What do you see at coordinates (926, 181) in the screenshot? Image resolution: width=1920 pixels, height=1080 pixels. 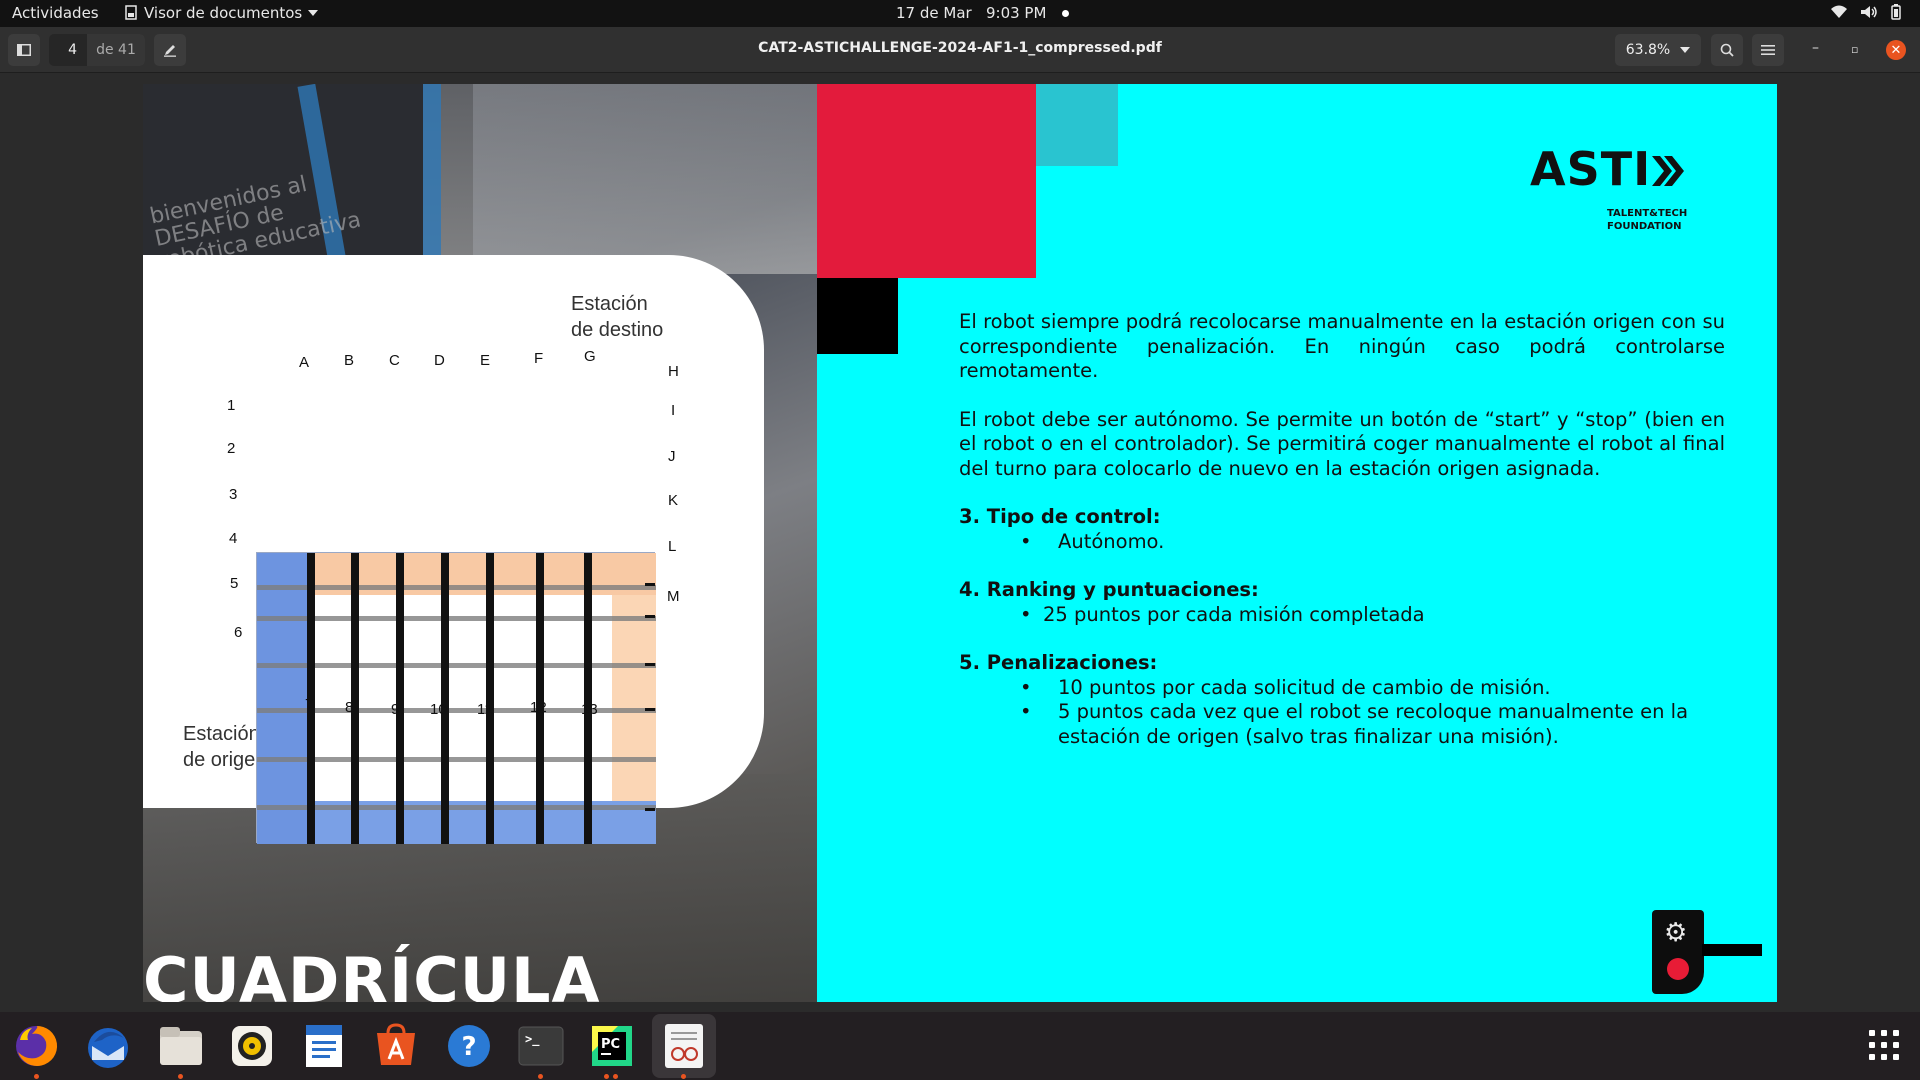 I see `decor-red-block` at bounding box center [926, 181].